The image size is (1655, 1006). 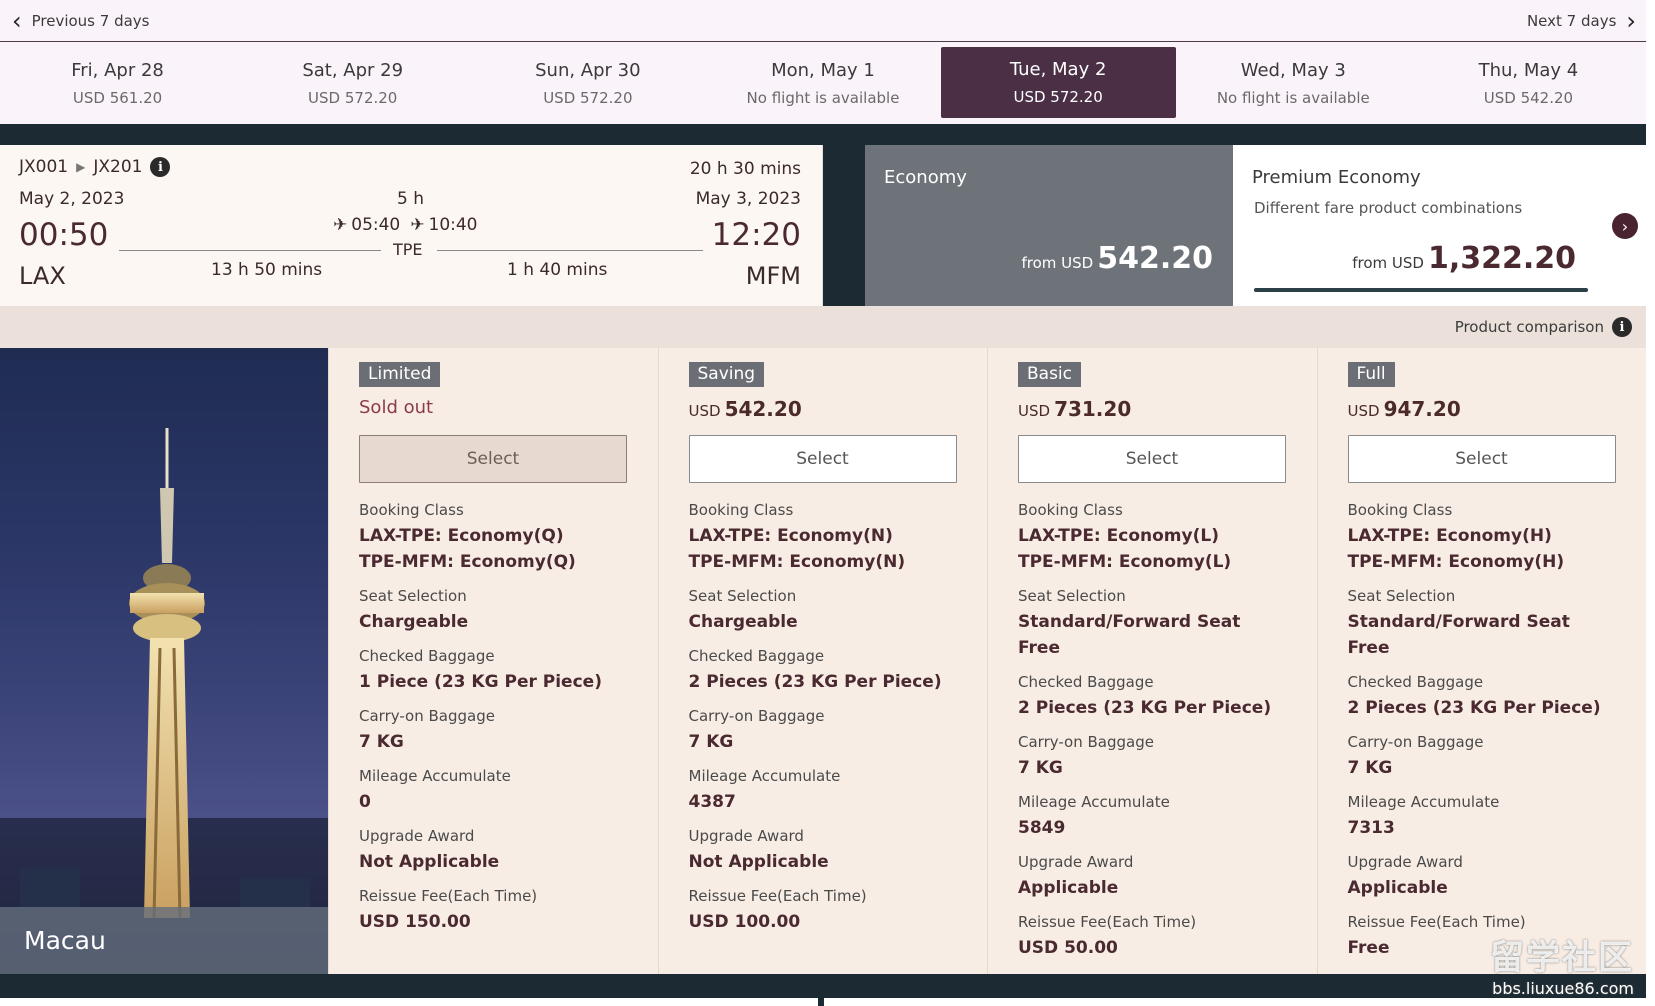 What do you see at coordinates (744, 922) in the screenshot?
I see `attr-value: USD 100.00` at bounding box center [744, 922].